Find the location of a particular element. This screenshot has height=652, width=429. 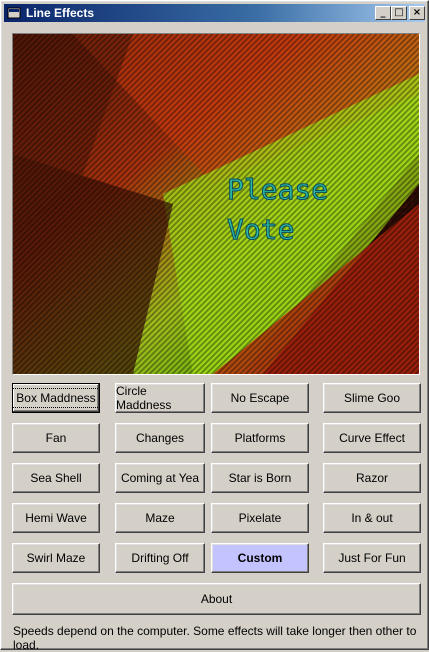

maze-button: Maze is located at coordinates (160, 518).